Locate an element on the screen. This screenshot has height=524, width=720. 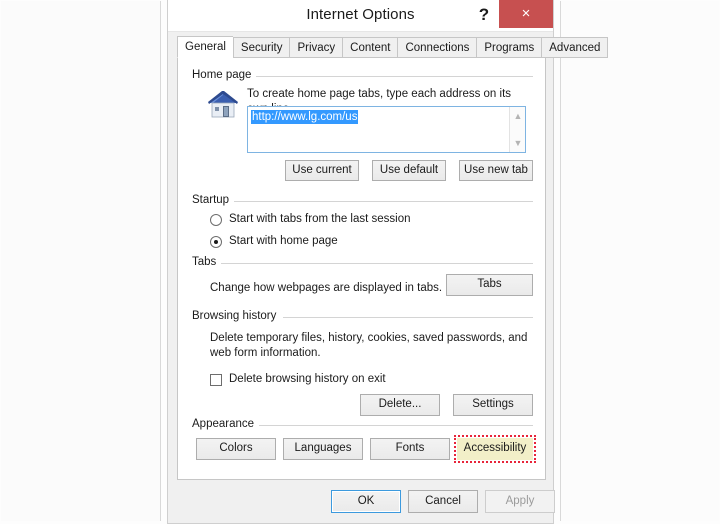
tab-programs: Programs is located at coordinates (509, 47).